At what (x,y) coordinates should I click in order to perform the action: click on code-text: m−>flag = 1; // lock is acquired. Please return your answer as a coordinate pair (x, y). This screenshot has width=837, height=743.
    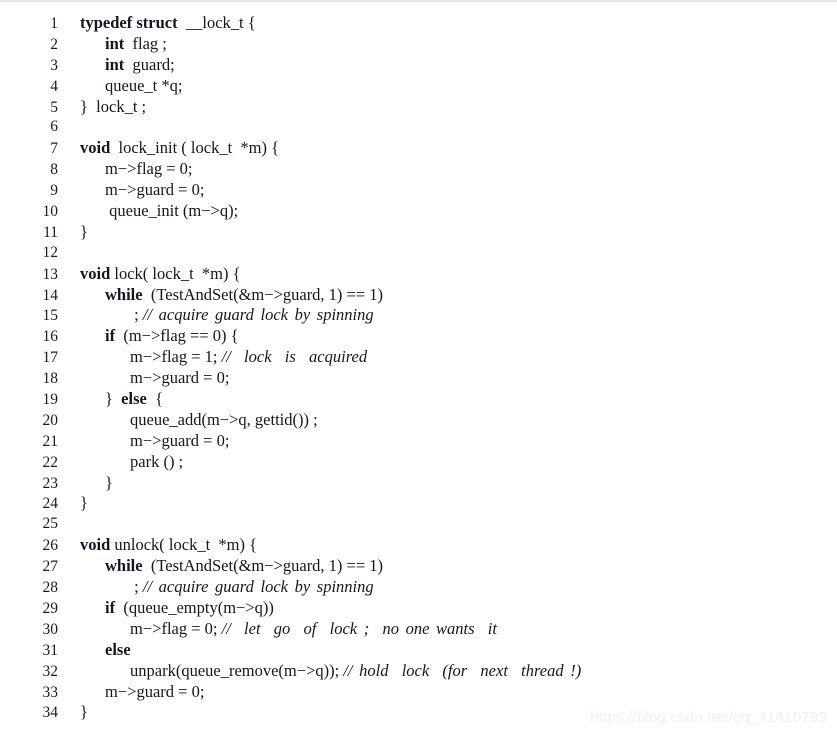
    Looking at the image, I should click on (212, 357).